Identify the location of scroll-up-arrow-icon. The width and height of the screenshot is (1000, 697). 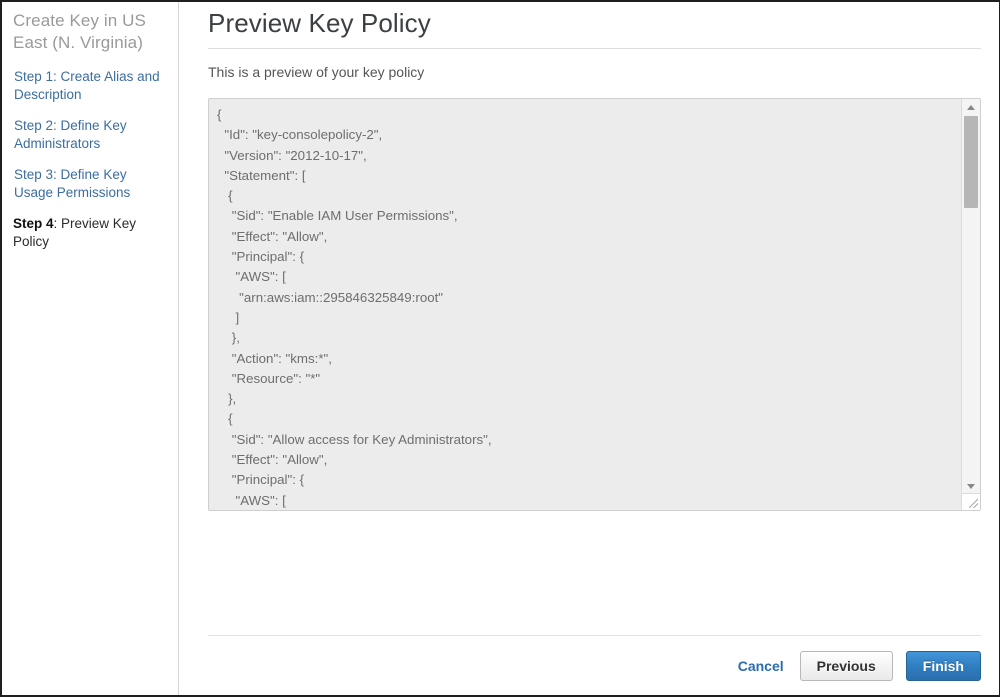
(971, 107).